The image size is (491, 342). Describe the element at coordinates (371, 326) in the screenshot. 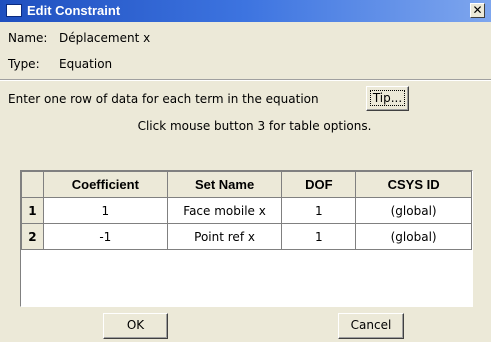

I see `cancel-button: Cancel` at that location.